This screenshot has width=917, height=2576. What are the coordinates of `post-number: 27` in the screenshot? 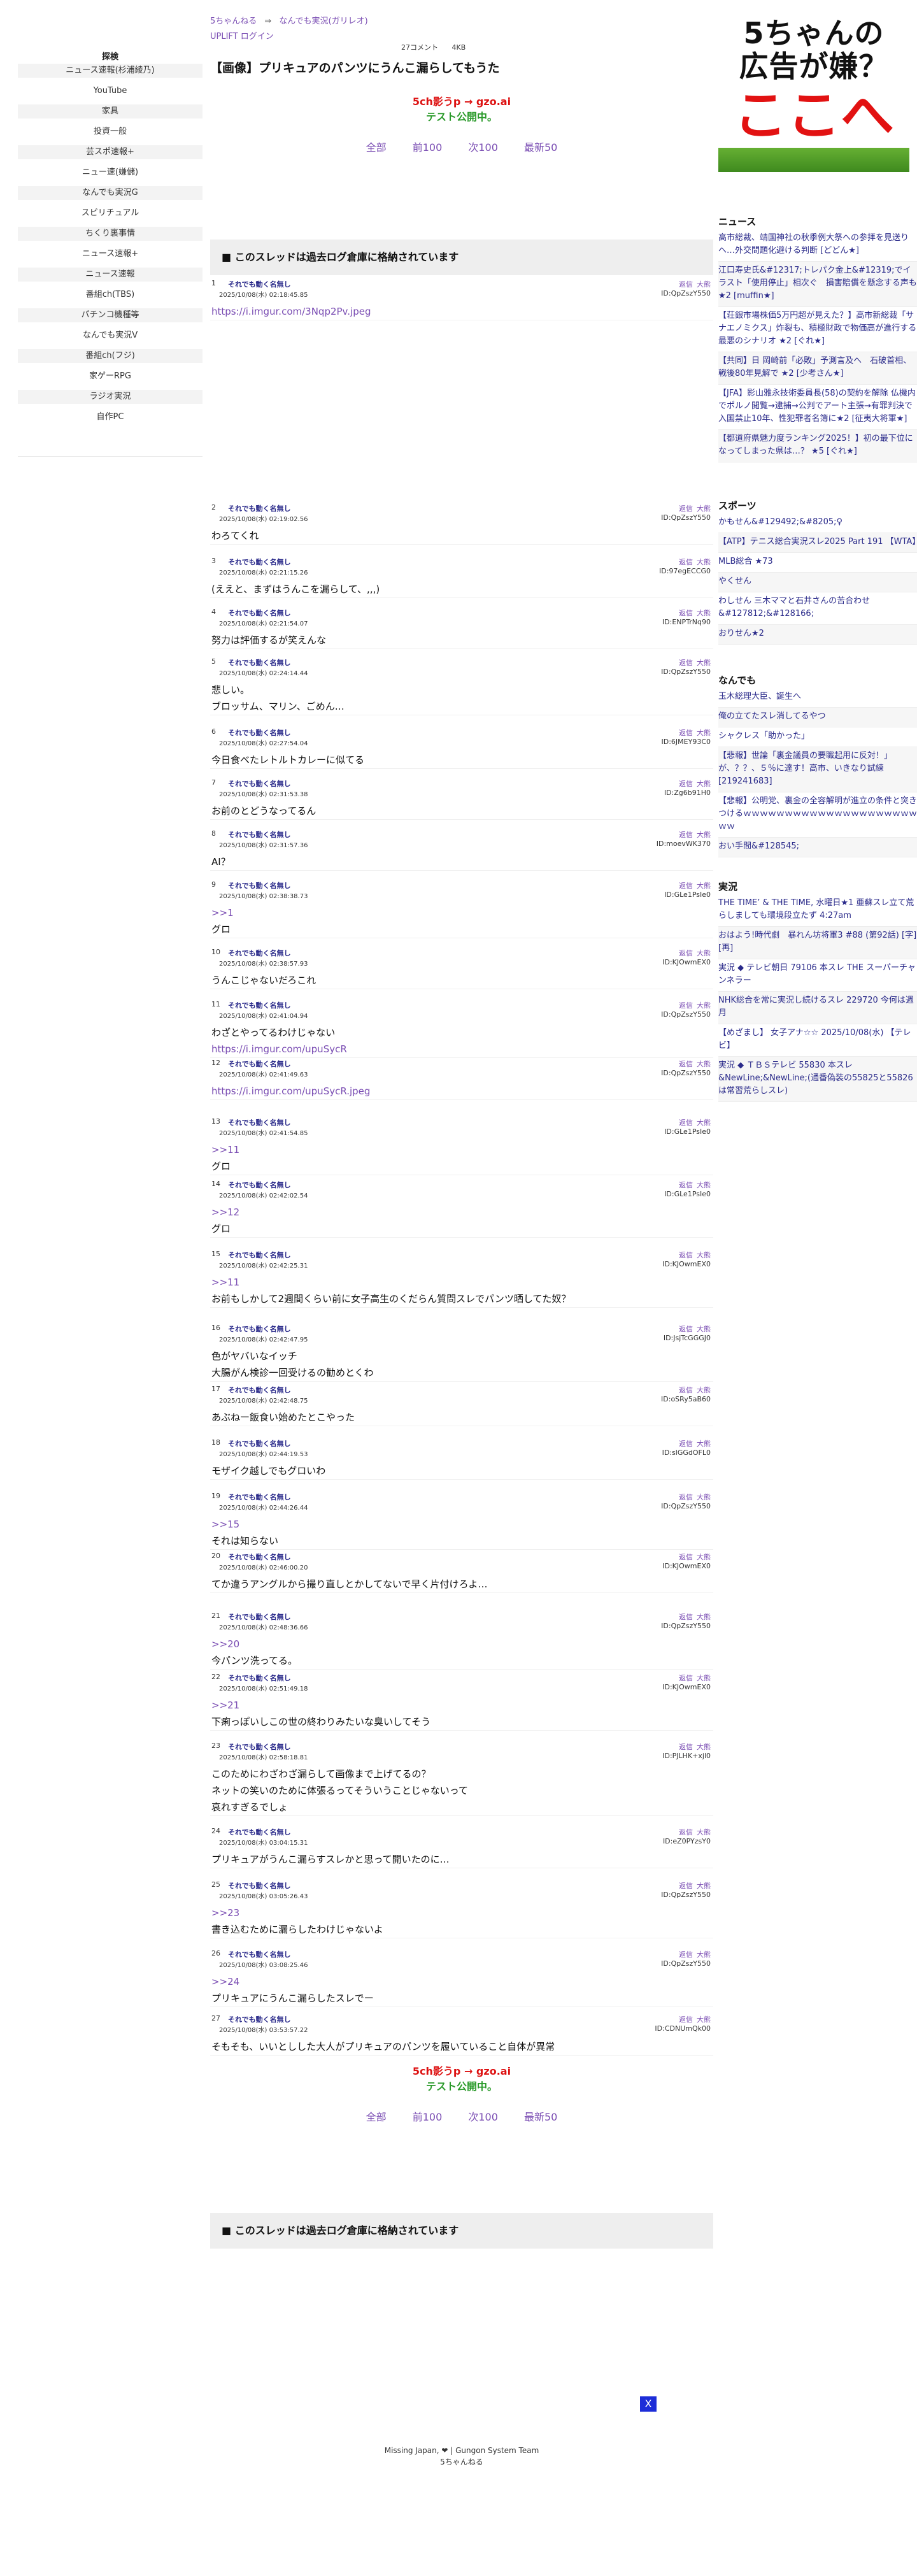 It's located at (215, 2018).